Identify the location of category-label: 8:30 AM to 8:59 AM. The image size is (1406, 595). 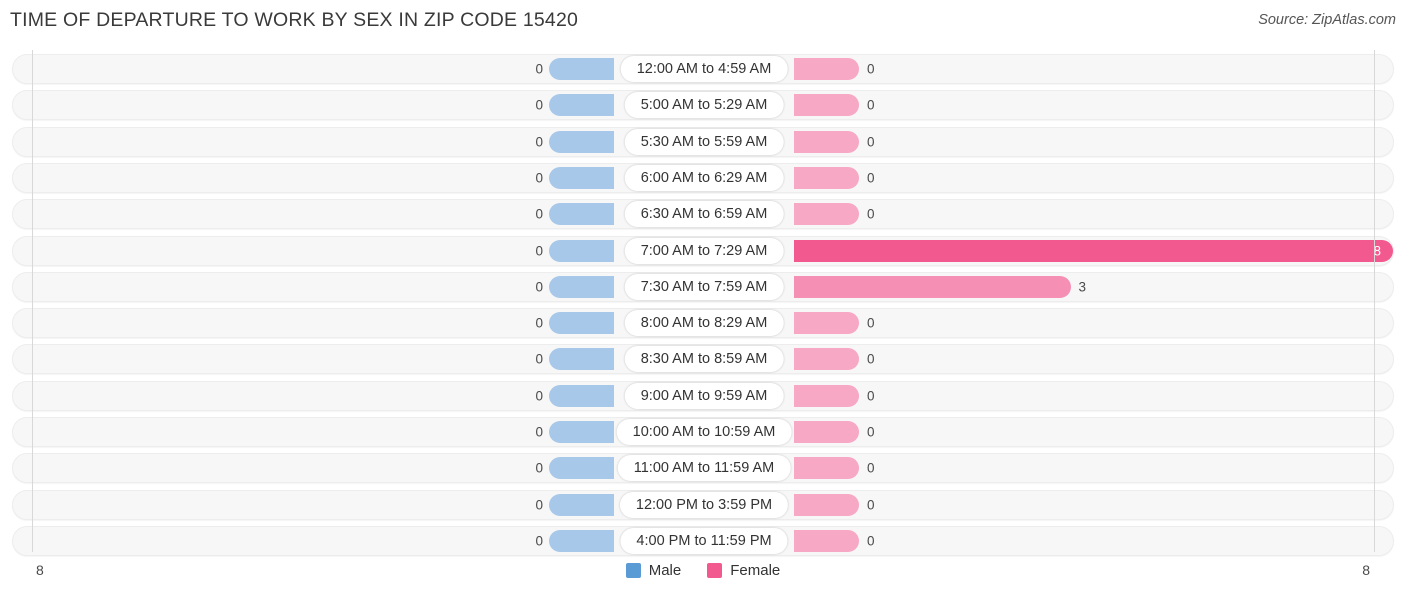
(704, 359).